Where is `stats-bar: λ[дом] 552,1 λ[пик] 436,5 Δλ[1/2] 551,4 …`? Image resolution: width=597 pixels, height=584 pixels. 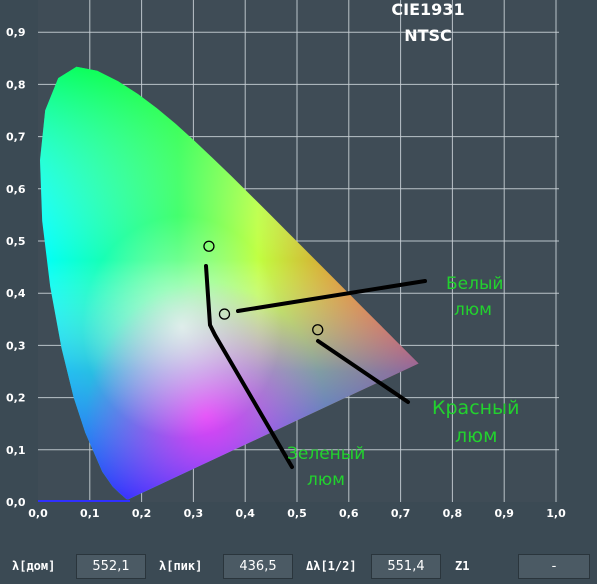 stats-bar: λ[дом] 552,1 λ[пик] 436,5 Δλ[1/2] 551,4 … is located at coordinates (298, 566).